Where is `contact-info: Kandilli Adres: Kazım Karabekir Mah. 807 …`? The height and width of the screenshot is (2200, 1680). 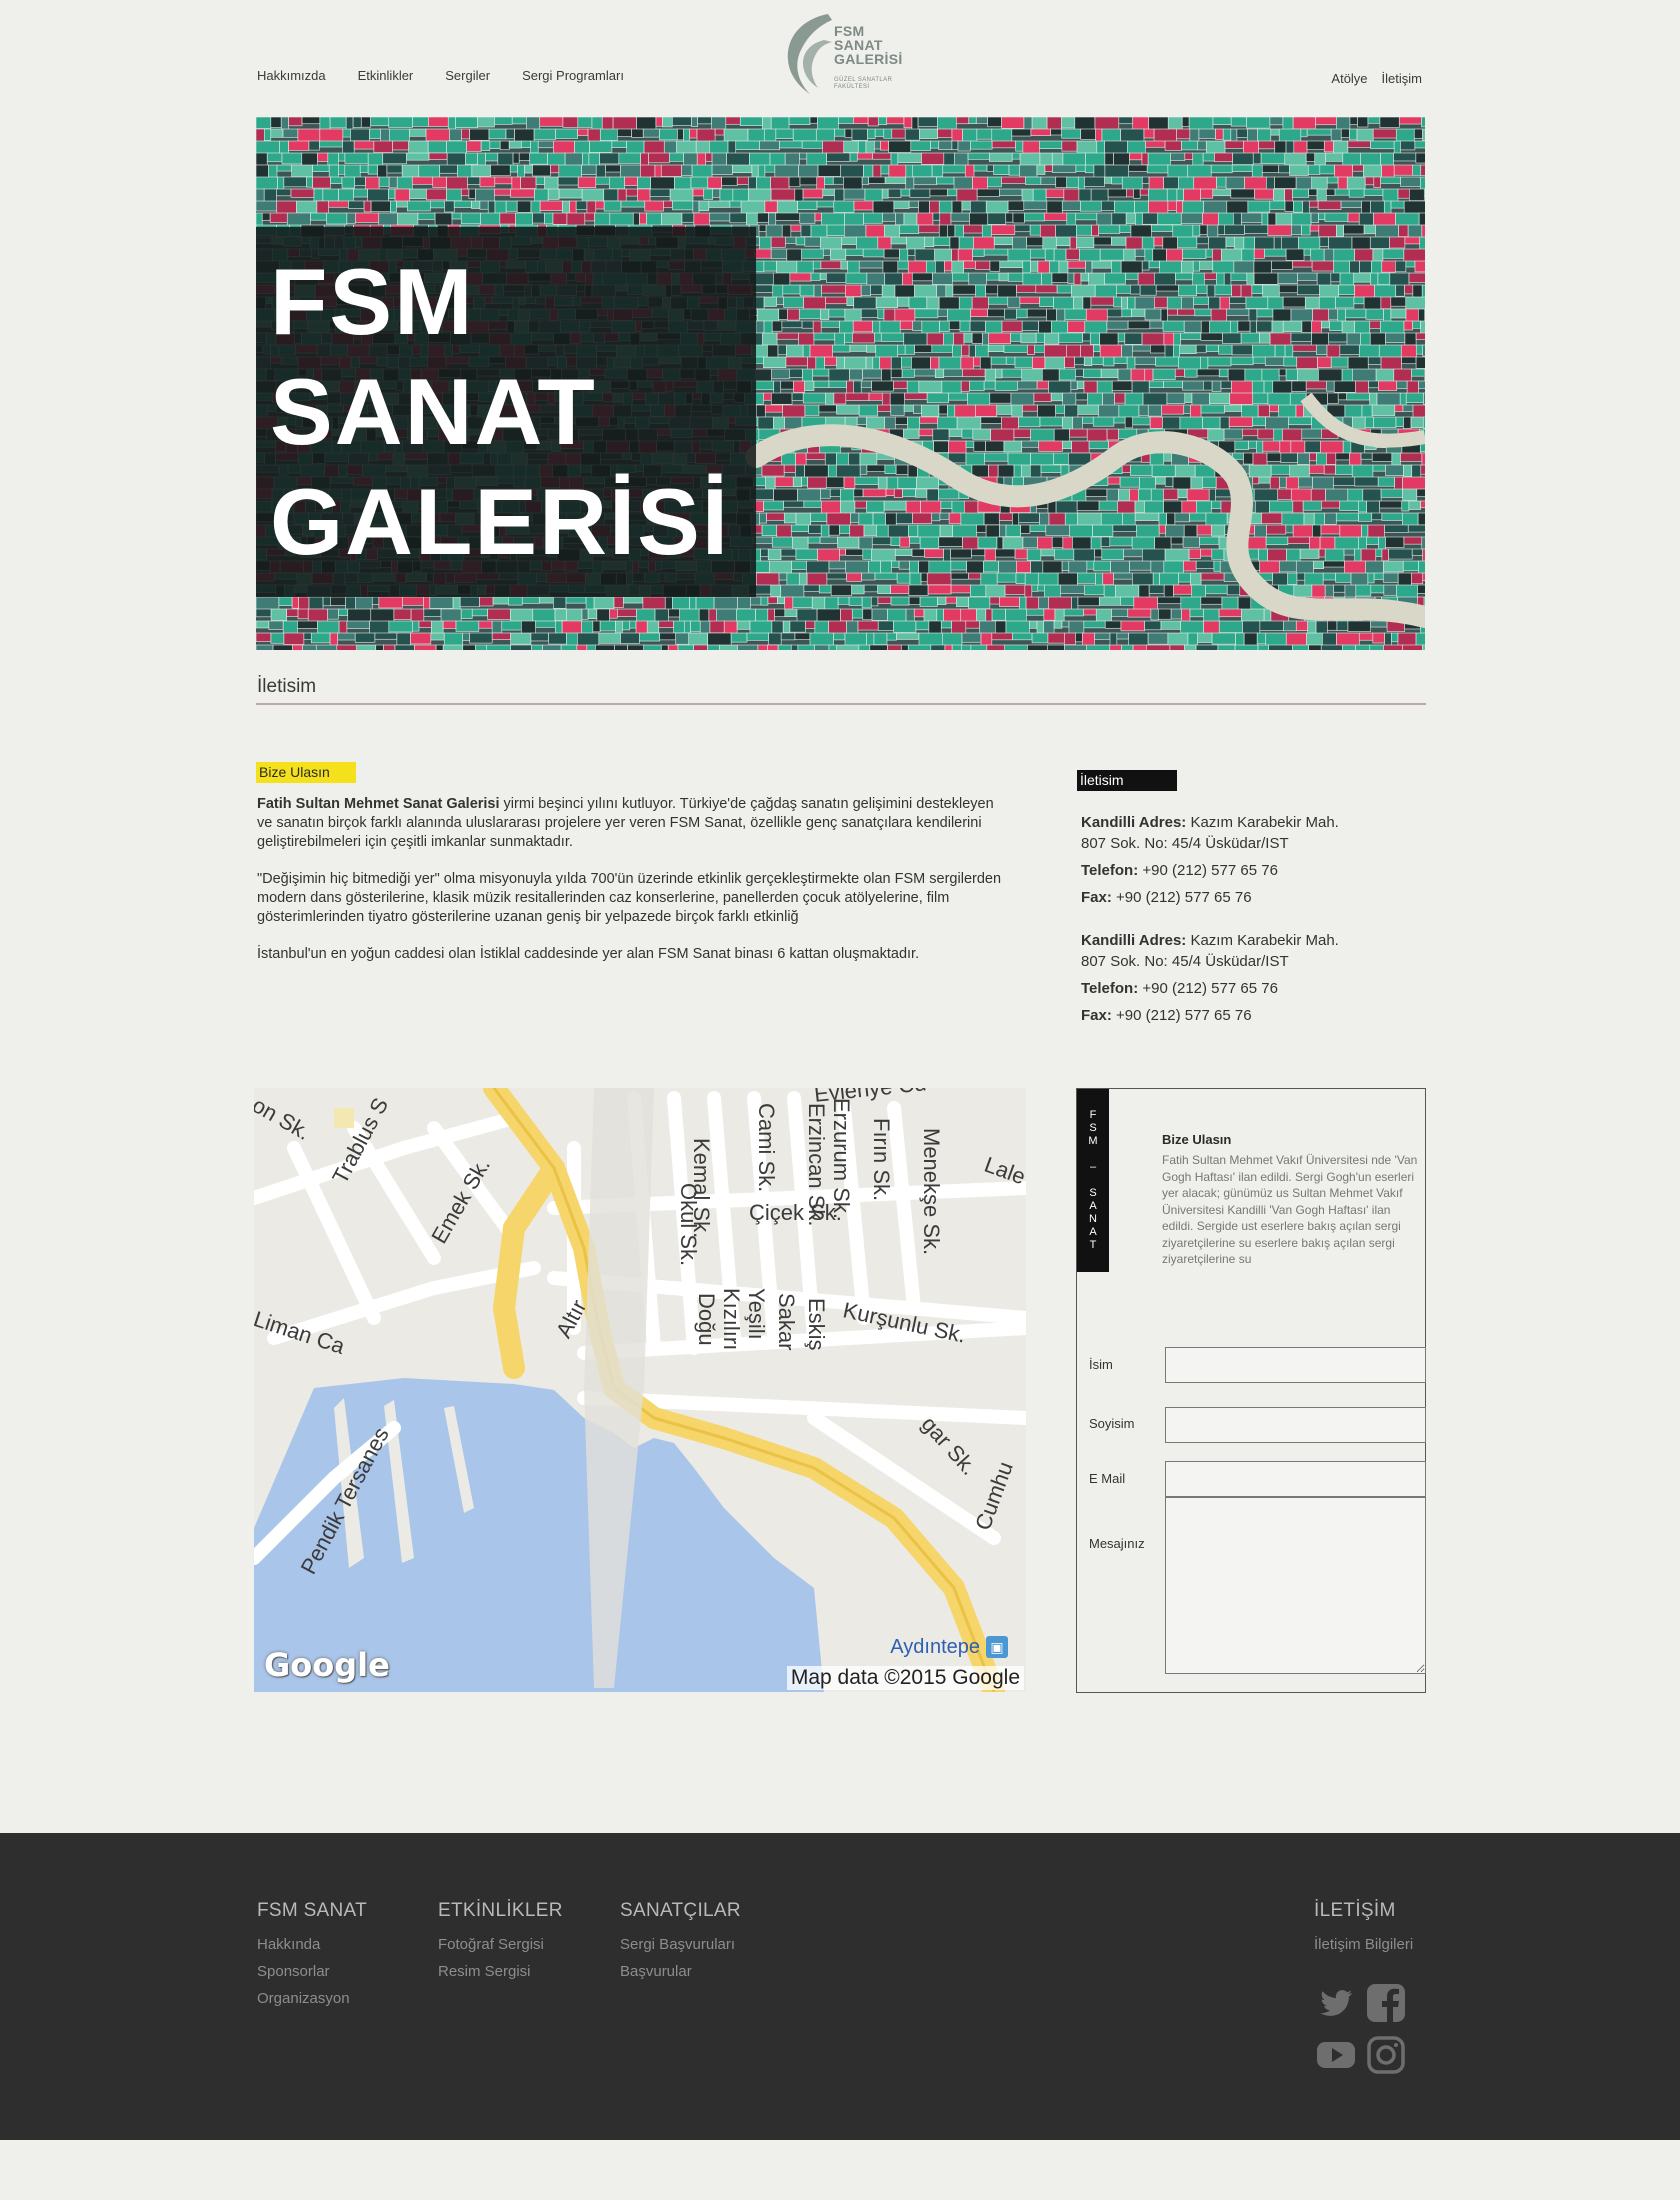 contact-info: Kandilli Adres: Kazım Karabekir Mah. 807 … is located at coordinates (1241, 925).